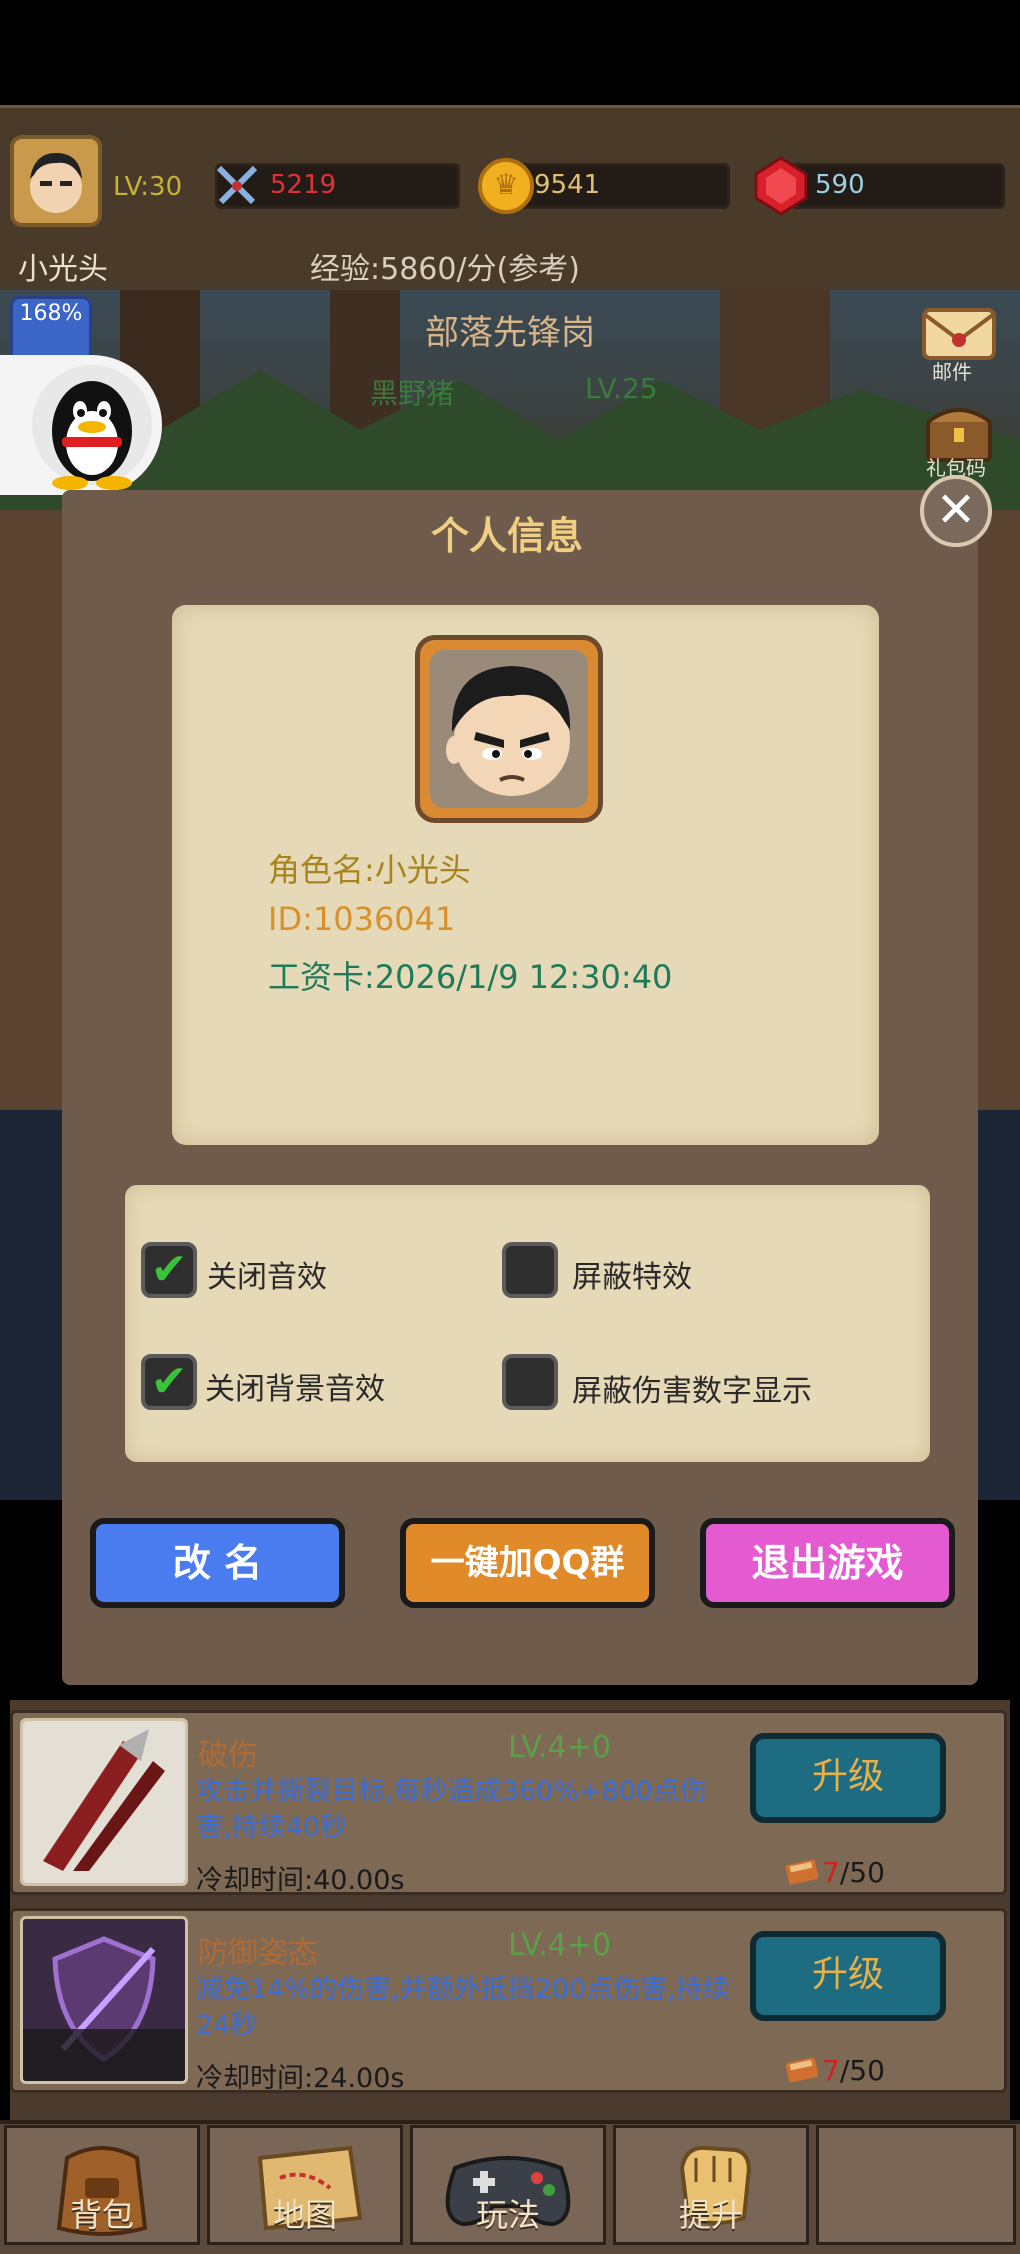  Describe the element at coordinates (303, 185) in the screenshot. I see `power-value: 5219` at that location.